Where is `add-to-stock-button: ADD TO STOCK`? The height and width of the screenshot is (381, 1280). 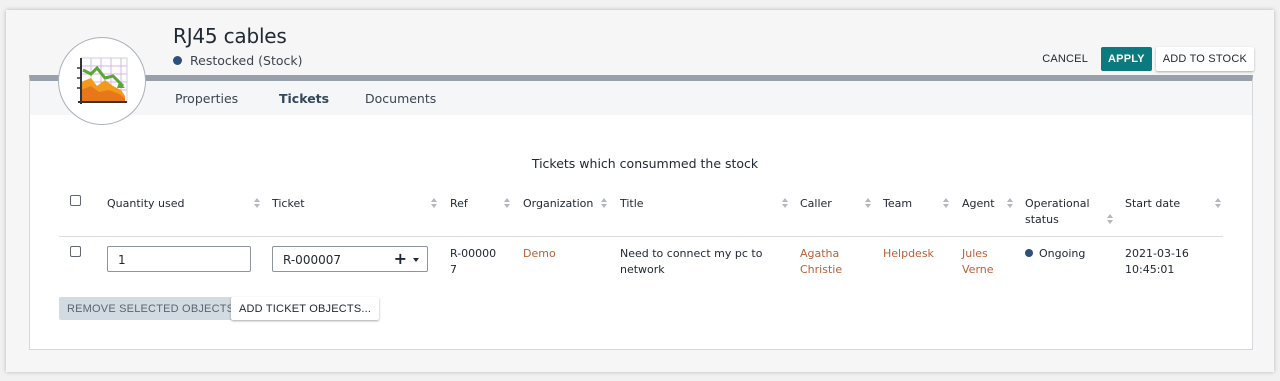 add-to-stock-button: ADD TO STOCK is located at coordinates (1204, 59).